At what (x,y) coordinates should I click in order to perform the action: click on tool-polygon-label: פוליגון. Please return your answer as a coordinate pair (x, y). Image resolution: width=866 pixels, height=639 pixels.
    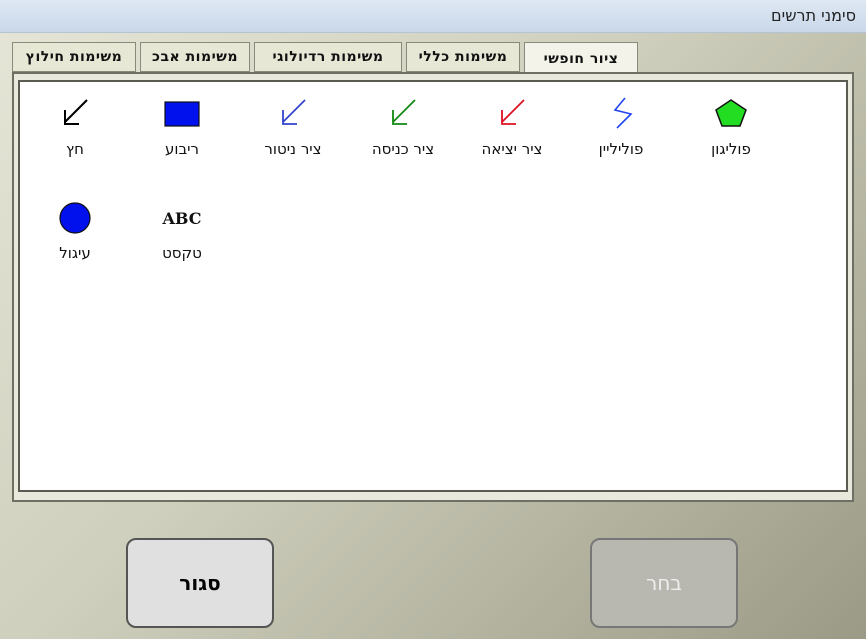
    Looking at the image, I should click on (731, 149).